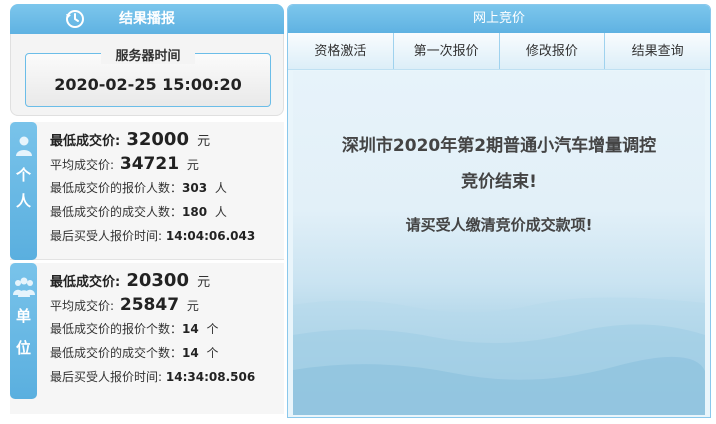  What do you see at coordinates (116, 212) in the screenshot?
I see `person-deals-label: 最低成交价的成交人数：` at bounding box center [116, 212].